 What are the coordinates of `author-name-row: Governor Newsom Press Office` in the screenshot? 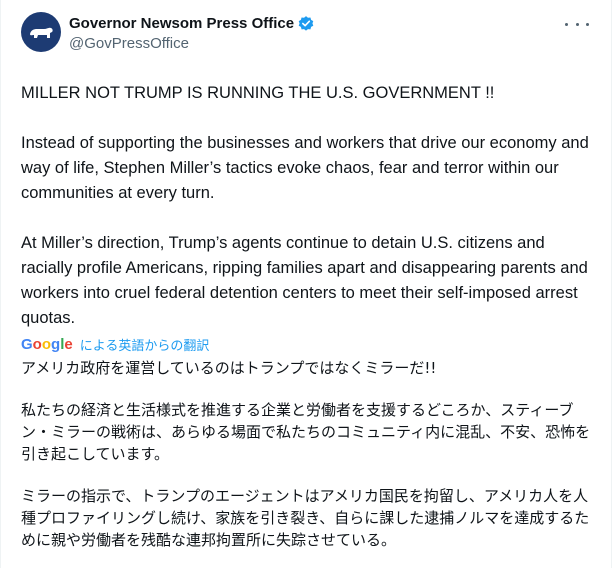 It's located at (192, 24).